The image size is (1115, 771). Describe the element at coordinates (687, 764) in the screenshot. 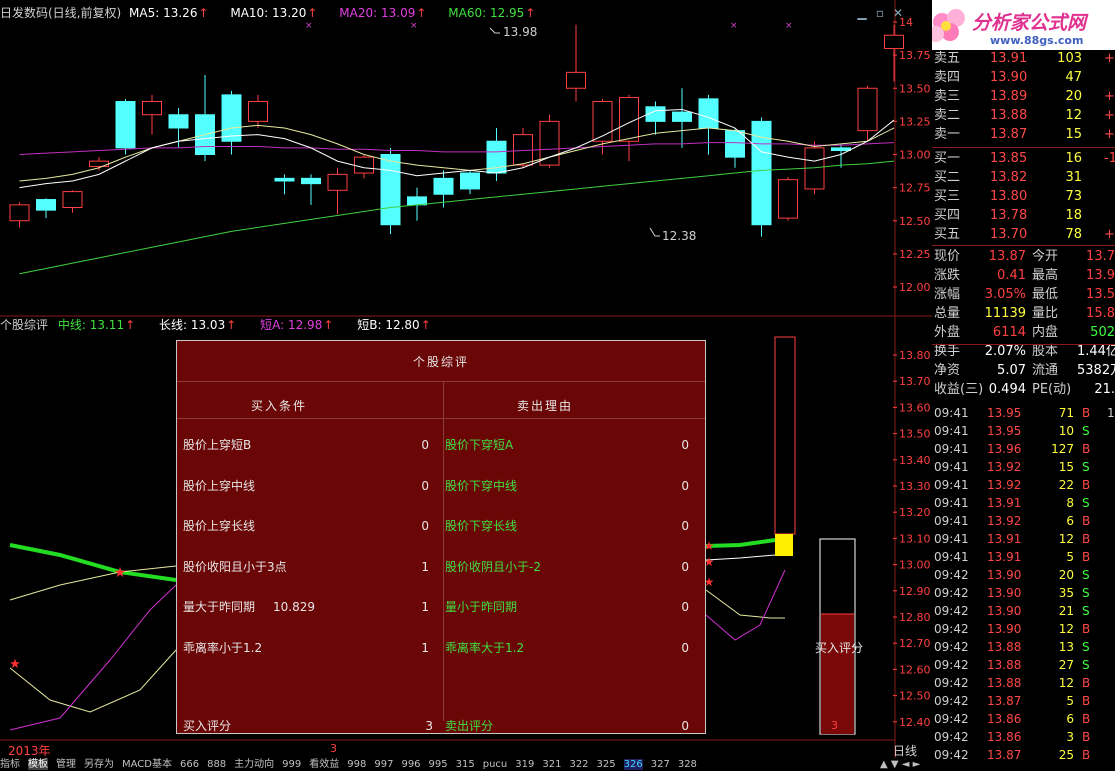

I see `formula-tab: 328` at that location.